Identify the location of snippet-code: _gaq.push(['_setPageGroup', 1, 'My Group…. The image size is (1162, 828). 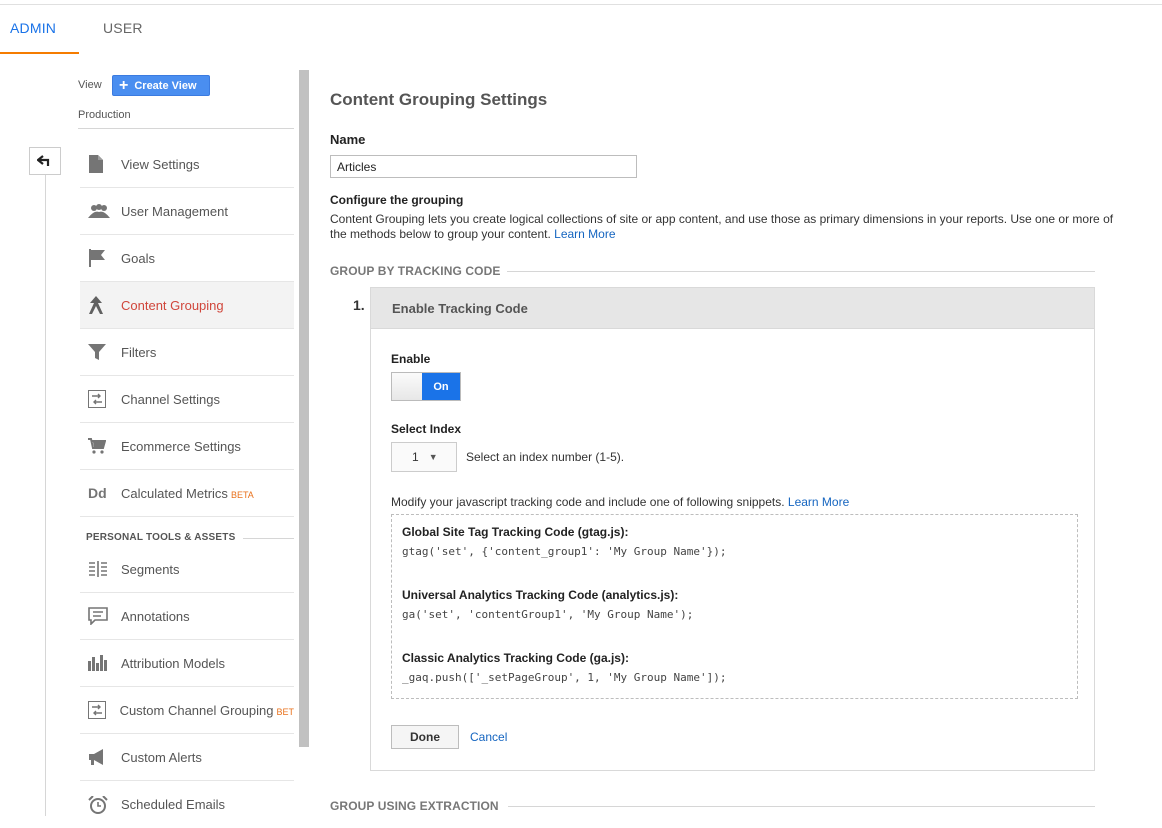
(564, 677).